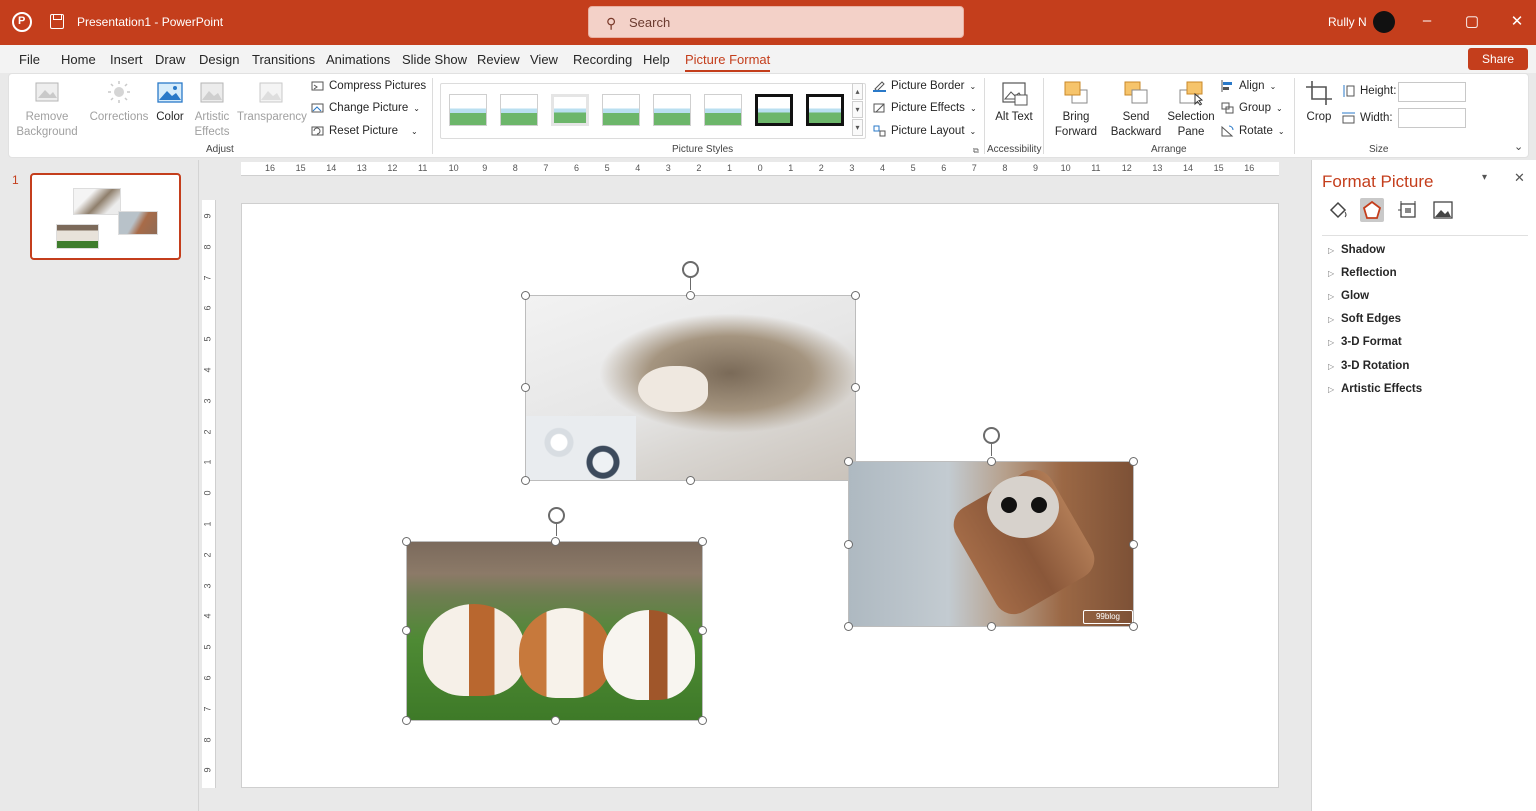 The height and width of the screenshot is (811, 1536). I want to click on alt-text-button: Alt Text, so click(1014, 102).